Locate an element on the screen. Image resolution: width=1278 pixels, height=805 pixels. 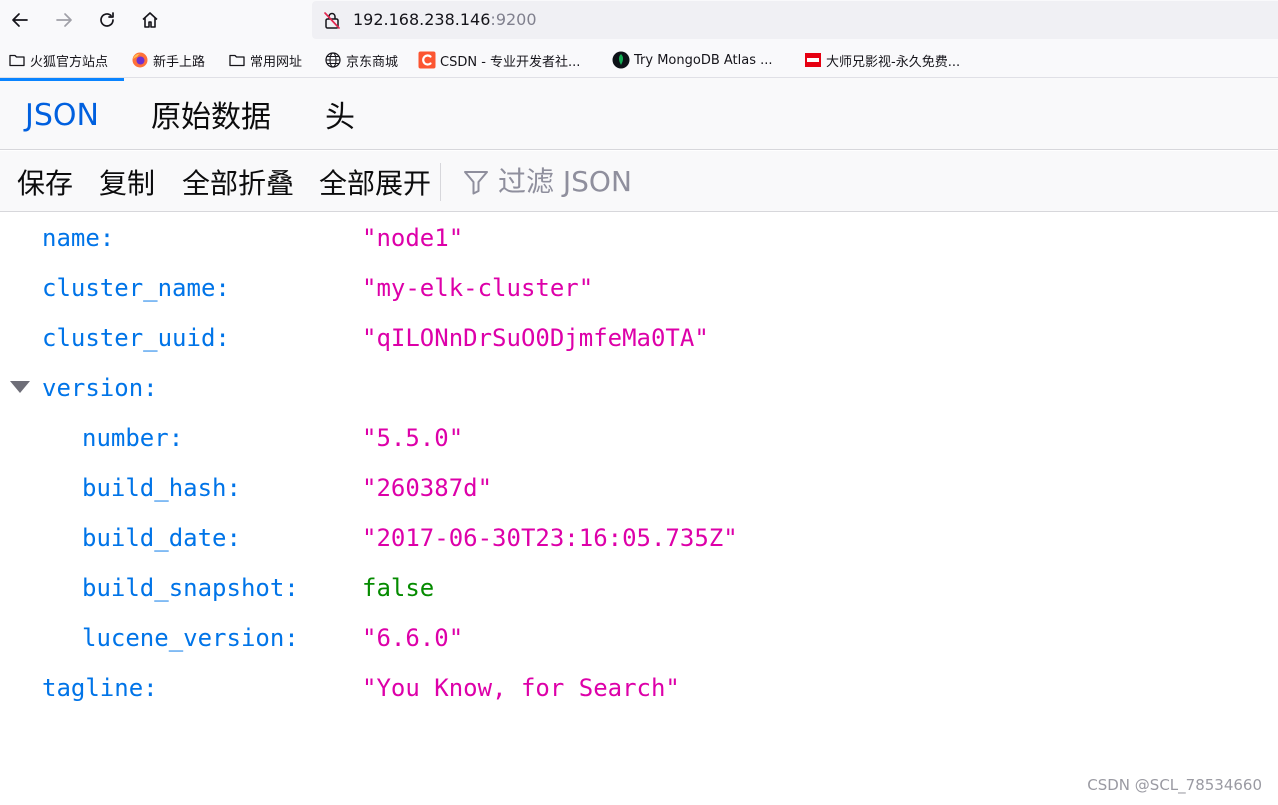
save-button: 保存 is located at coordinates (45, 181).